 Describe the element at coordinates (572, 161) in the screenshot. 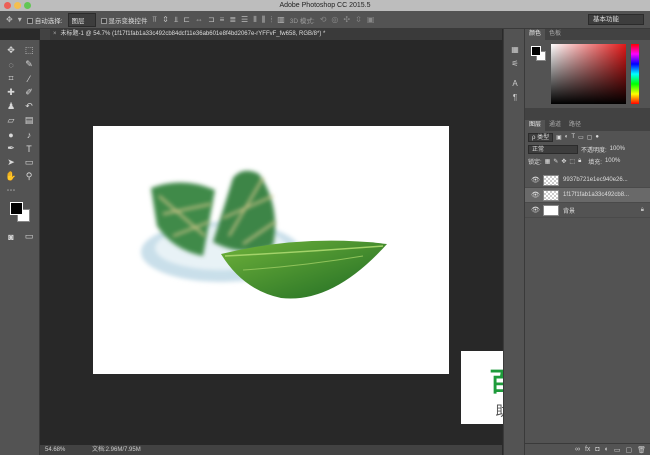

I see `lock-artboard-icon: ⬚` at that location.